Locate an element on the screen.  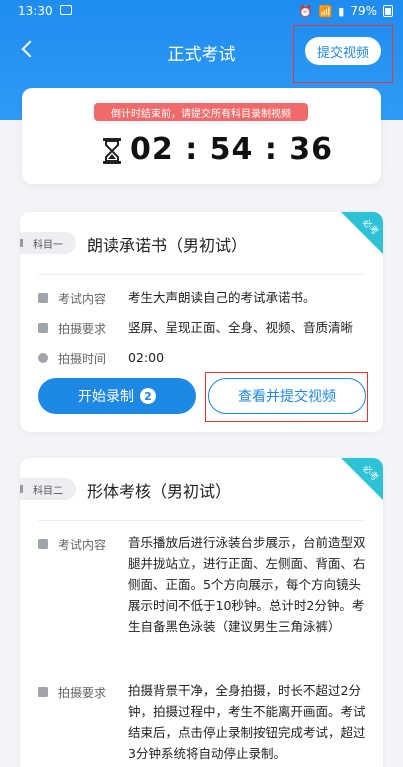
subject-title: 朗读承诺书（男初试） is located at coordinates (167, 245).